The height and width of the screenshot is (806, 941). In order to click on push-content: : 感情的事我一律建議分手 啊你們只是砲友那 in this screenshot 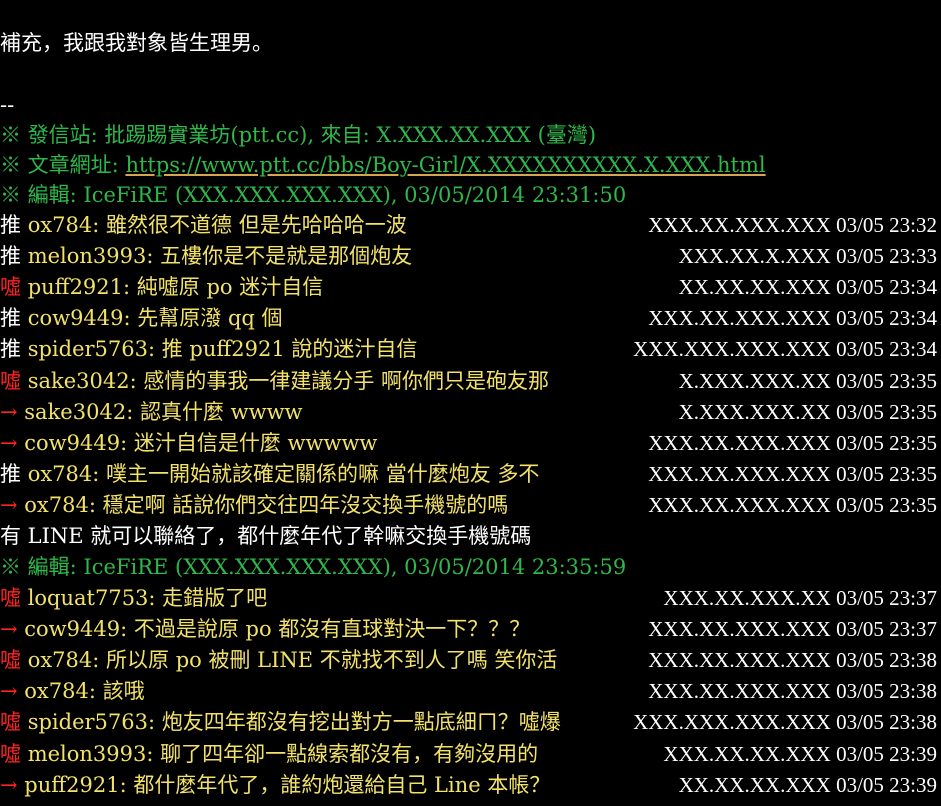, I will do `click(339, 380)`.